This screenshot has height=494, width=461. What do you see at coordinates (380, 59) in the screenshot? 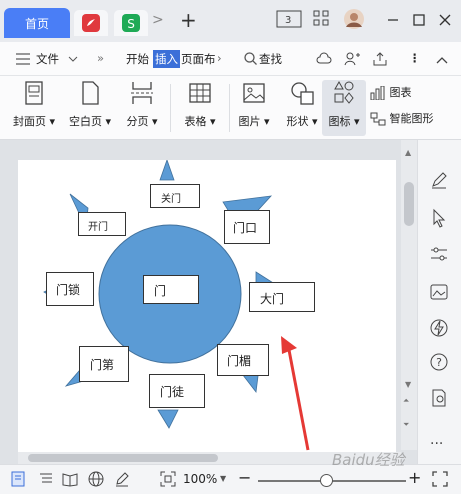
I see `share-icon` at bounding box center [380, 59].